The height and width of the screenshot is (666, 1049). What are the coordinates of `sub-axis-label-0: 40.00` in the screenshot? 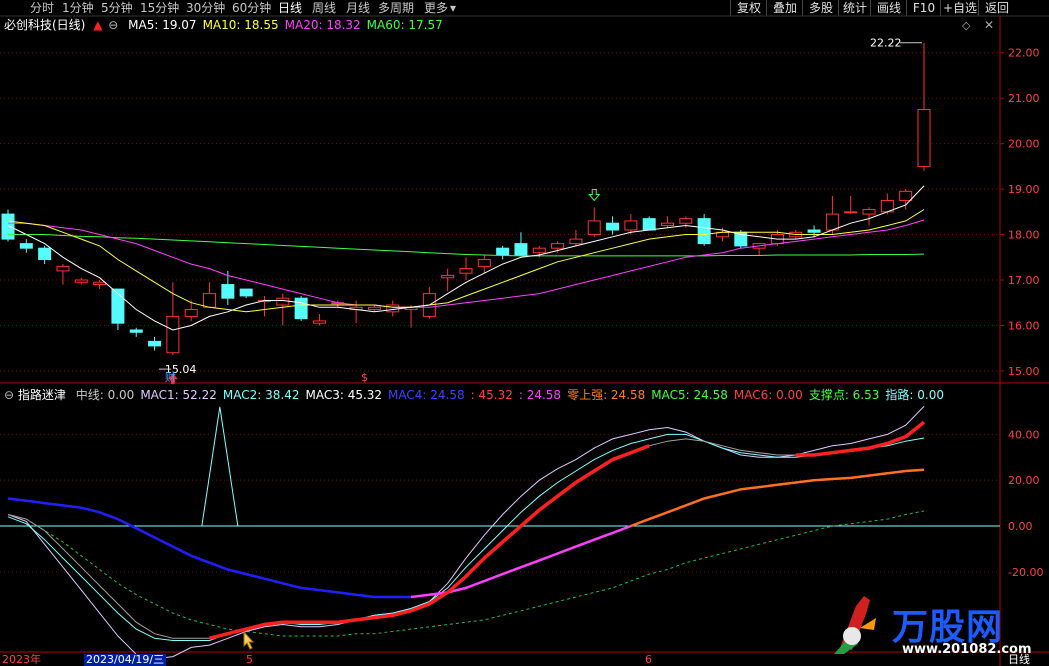 It's located at (1024, 434).